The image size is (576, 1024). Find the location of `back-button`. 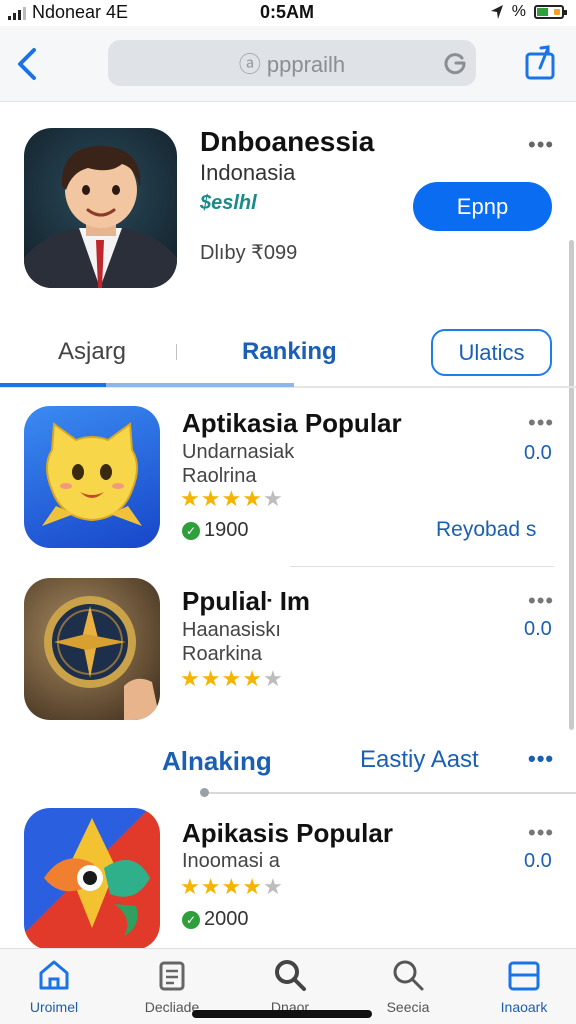

back-button is located at coordinates (27, 64).